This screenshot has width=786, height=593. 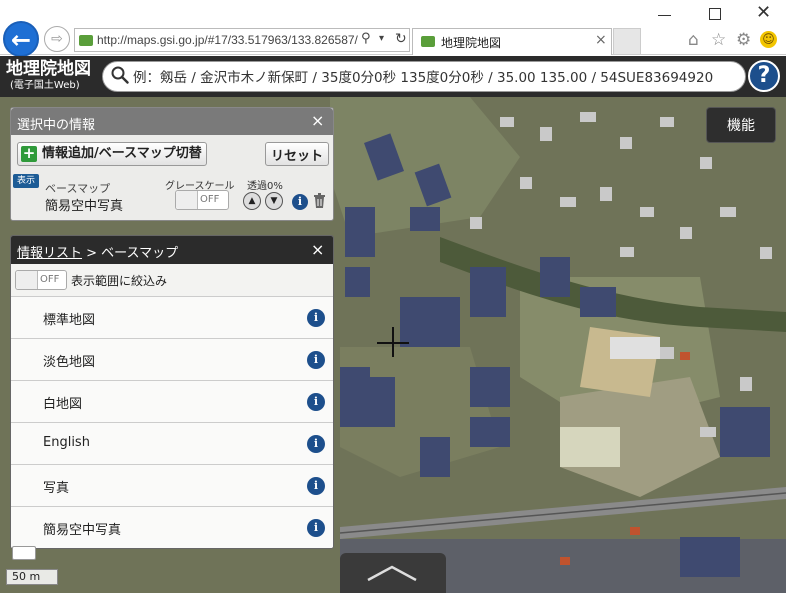 What do you see at coordinates (32, 577) in the screenshot?
I see `scale-bar: 50 m` at bounding box center [32, 577].